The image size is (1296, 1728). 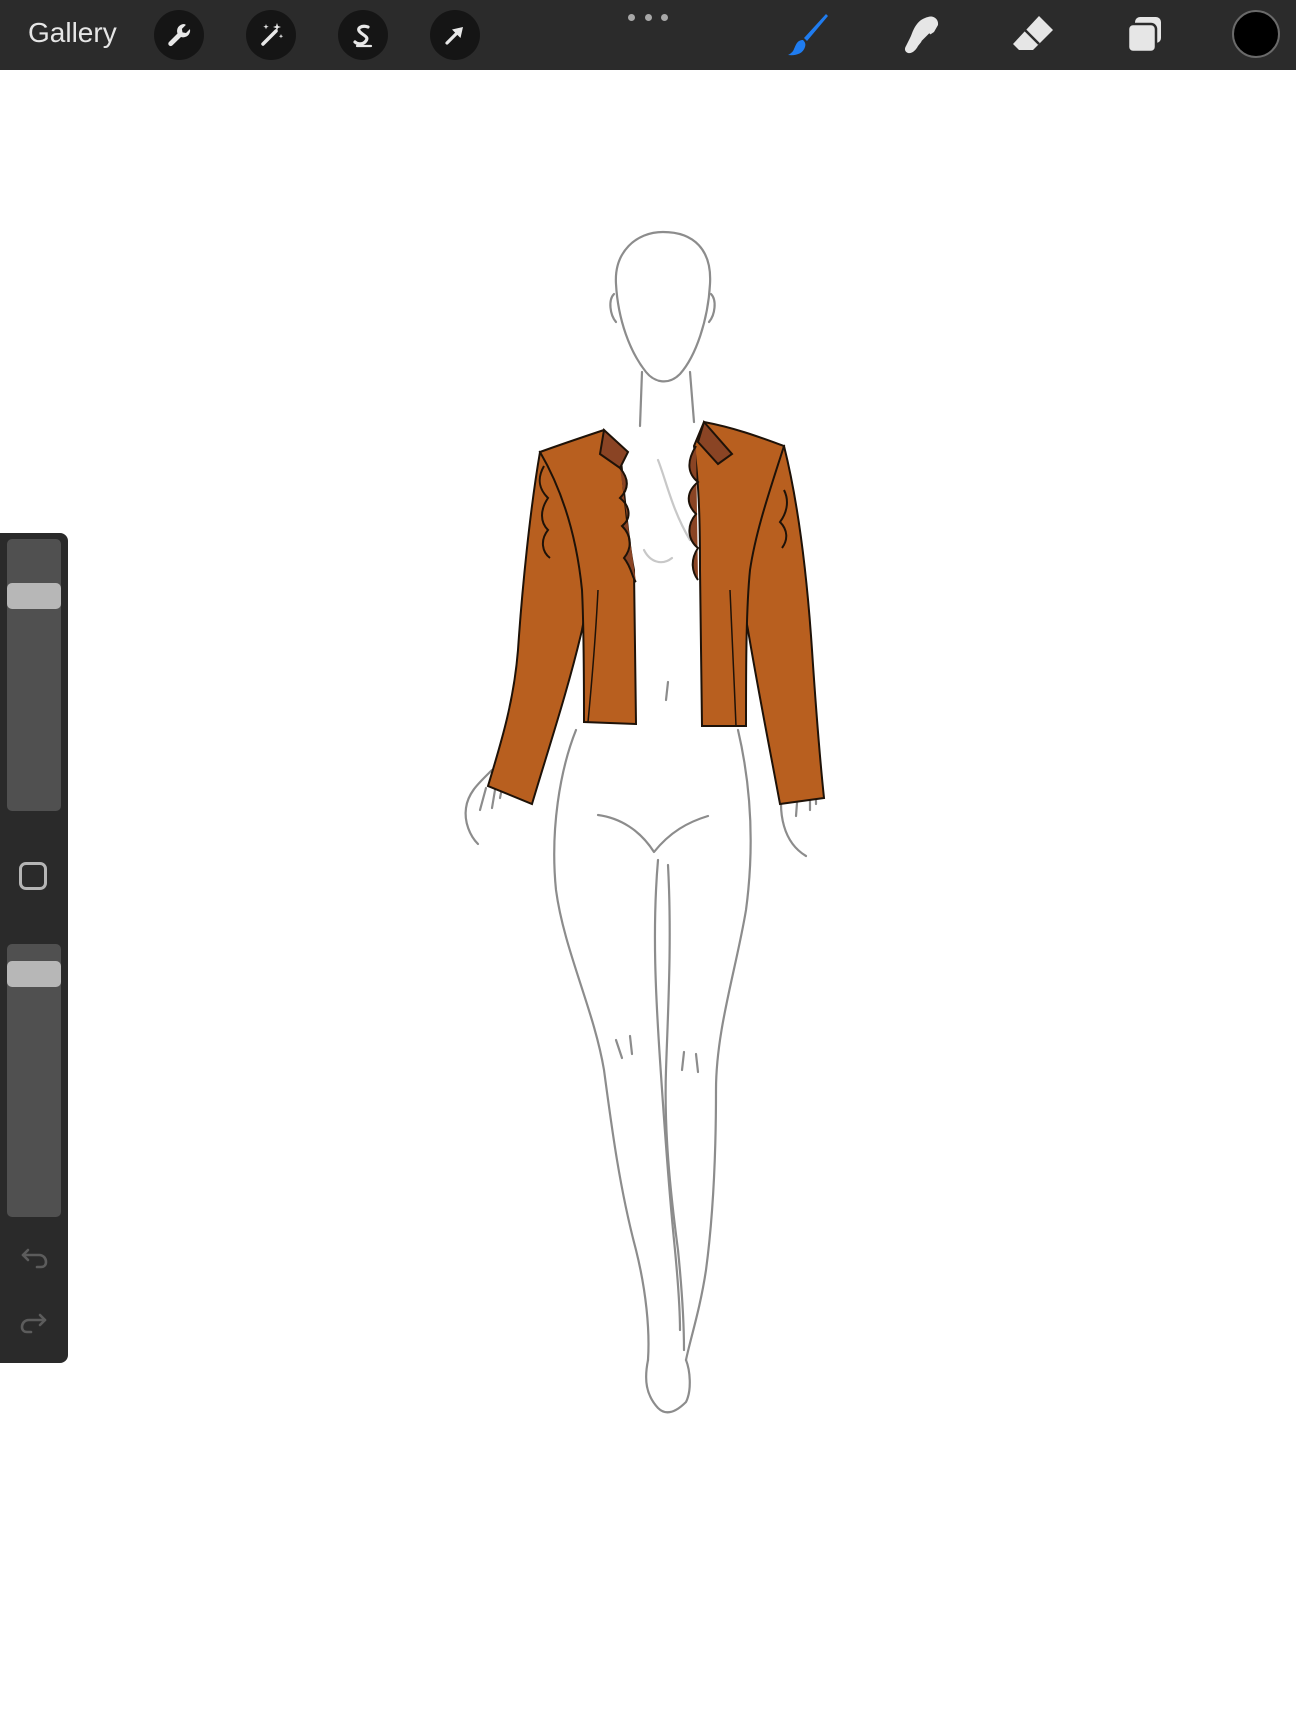 I want to click on croquis-crotch, so click(x=653, y=833).